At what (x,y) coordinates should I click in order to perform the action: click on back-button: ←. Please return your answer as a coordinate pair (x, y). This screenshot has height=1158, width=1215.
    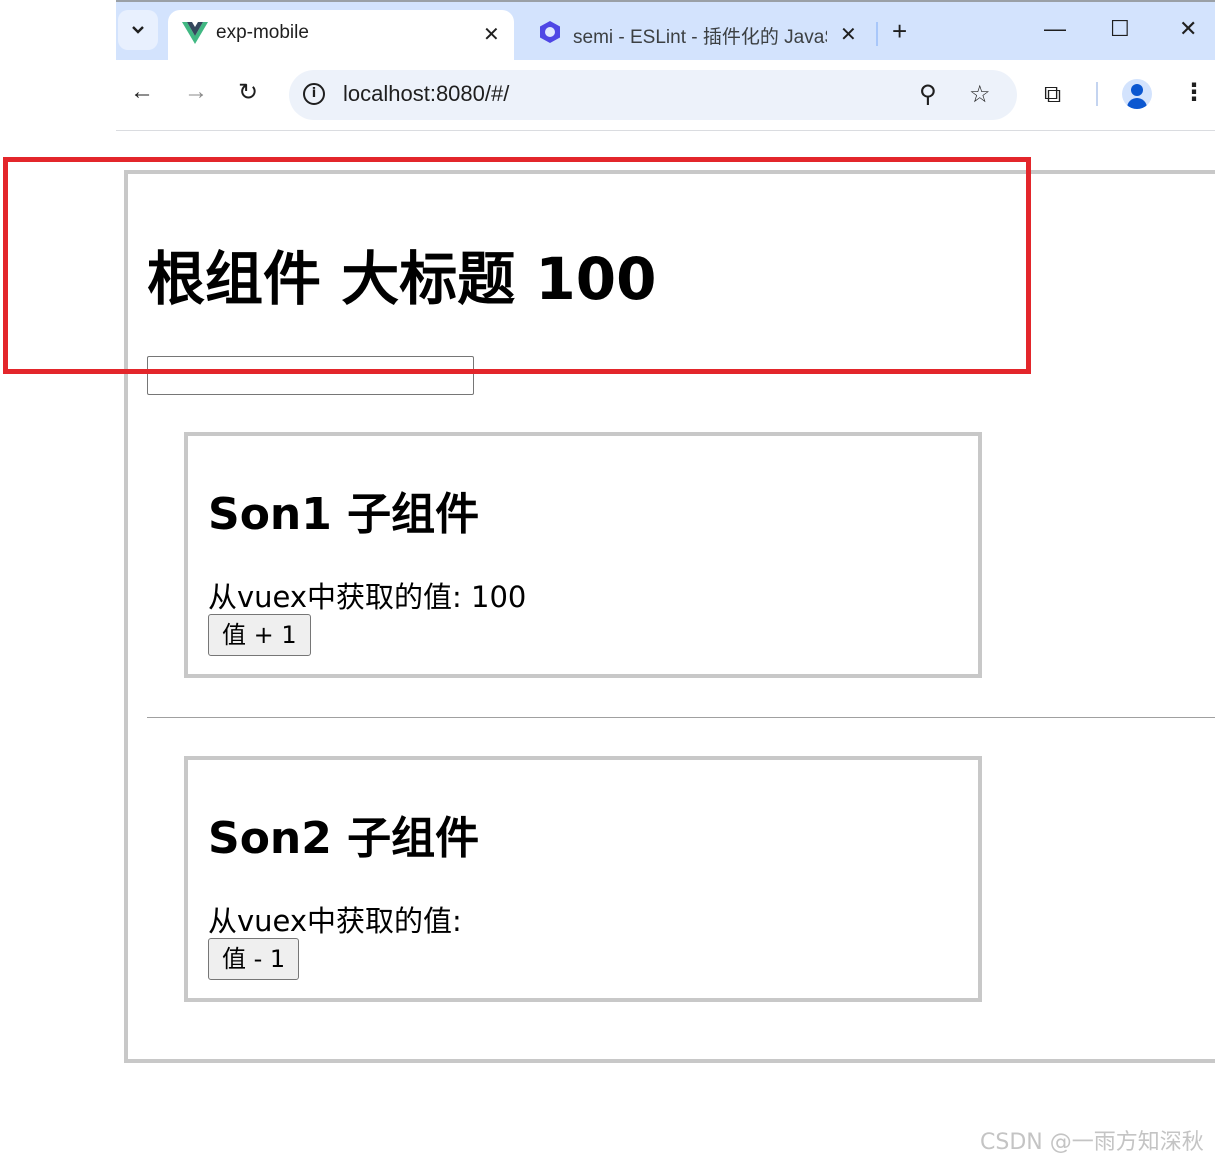
    Looking at the image, I should click on (142, 92).